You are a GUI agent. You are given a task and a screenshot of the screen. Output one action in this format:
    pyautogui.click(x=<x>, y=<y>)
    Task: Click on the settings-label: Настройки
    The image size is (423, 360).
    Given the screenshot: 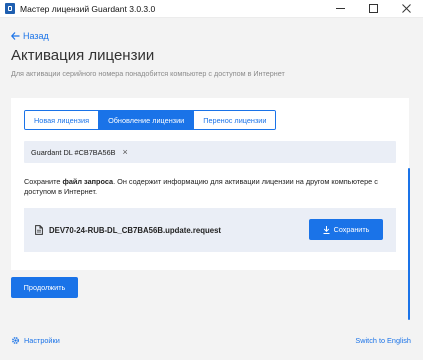 What is the action you would take?
    pyautogui.click(x=42, y=340)
    